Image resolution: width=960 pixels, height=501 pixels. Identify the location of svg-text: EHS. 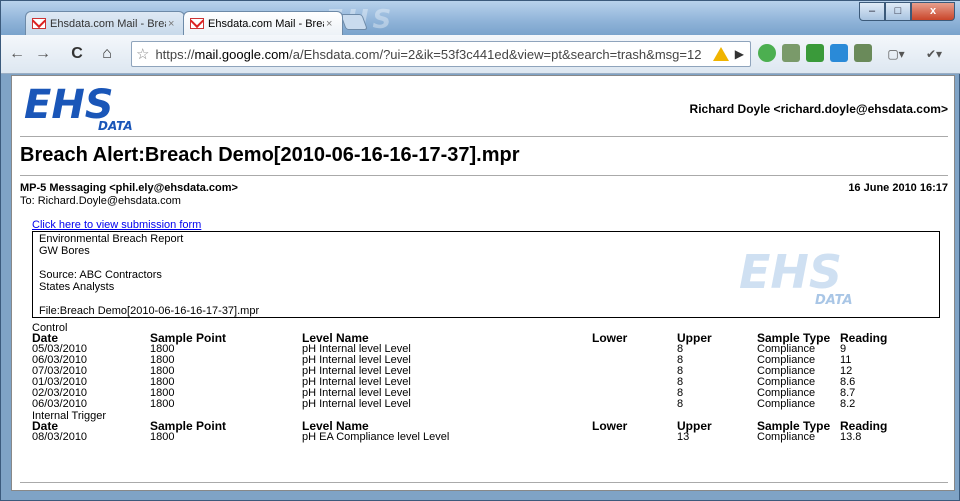
(790, 272).